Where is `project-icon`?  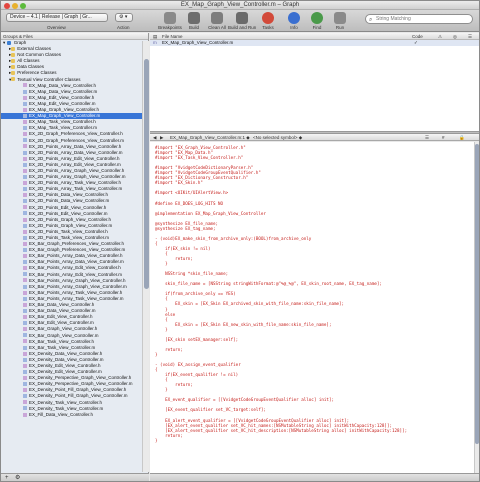
project-icon is located at coordinates (8, 42).